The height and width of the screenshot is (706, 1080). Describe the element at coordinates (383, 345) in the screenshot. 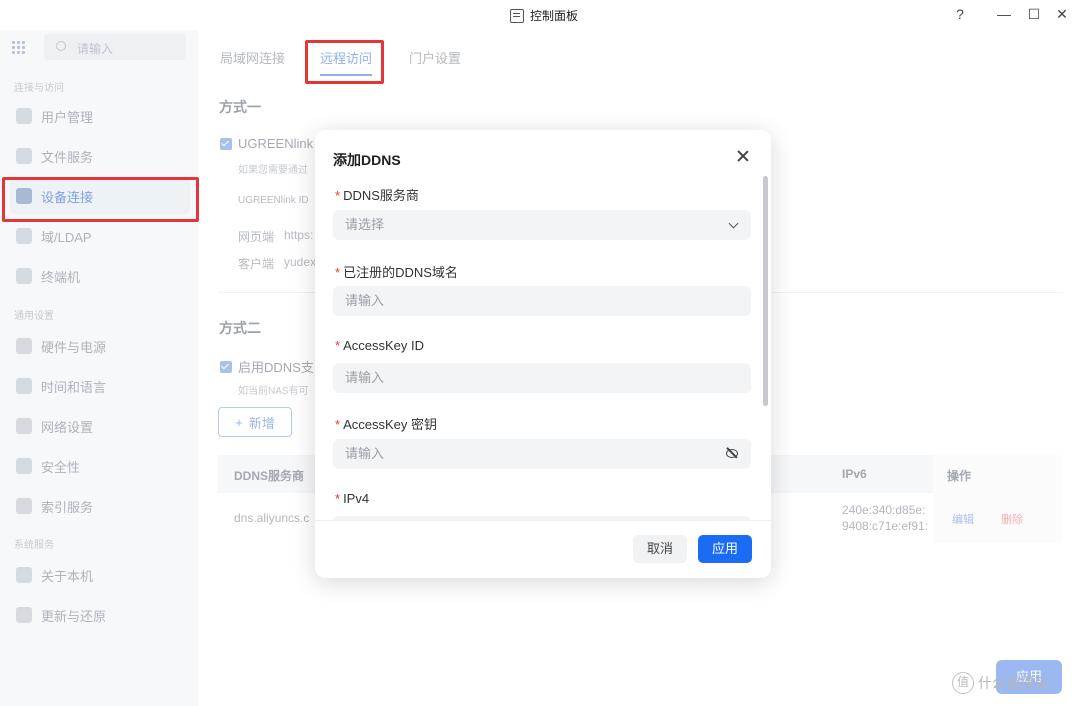

I see `label-text: AccessKey ID` at that location.